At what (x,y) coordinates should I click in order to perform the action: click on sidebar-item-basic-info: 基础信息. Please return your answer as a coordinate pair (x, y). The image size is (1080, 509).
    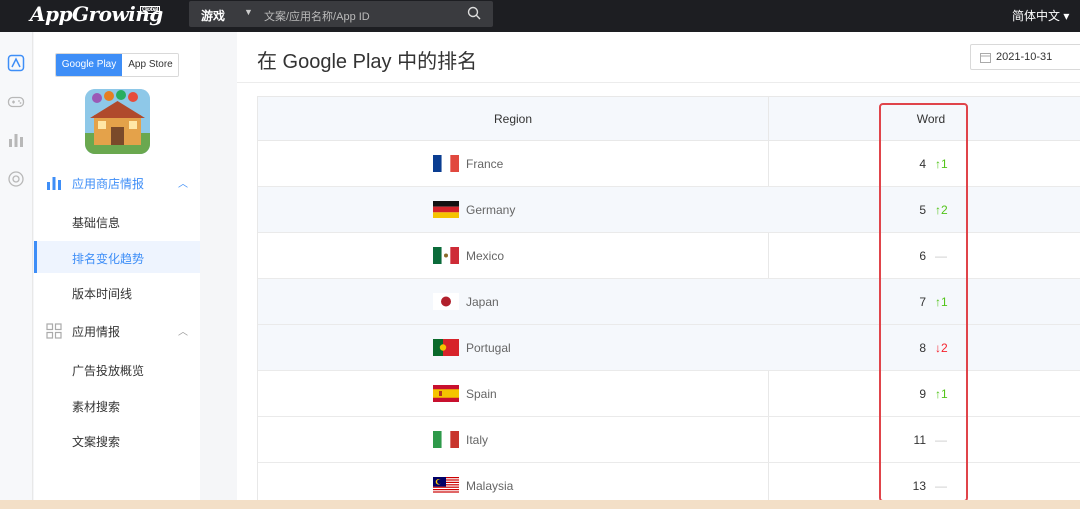
    Looking at the image, I should click on (117, 221).